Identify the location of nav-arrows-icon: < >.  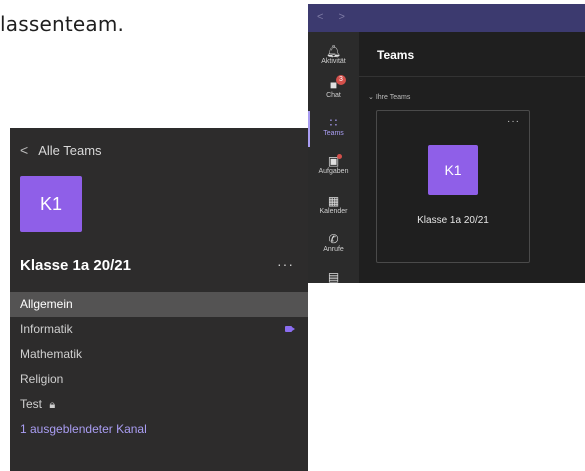
(334, 17).